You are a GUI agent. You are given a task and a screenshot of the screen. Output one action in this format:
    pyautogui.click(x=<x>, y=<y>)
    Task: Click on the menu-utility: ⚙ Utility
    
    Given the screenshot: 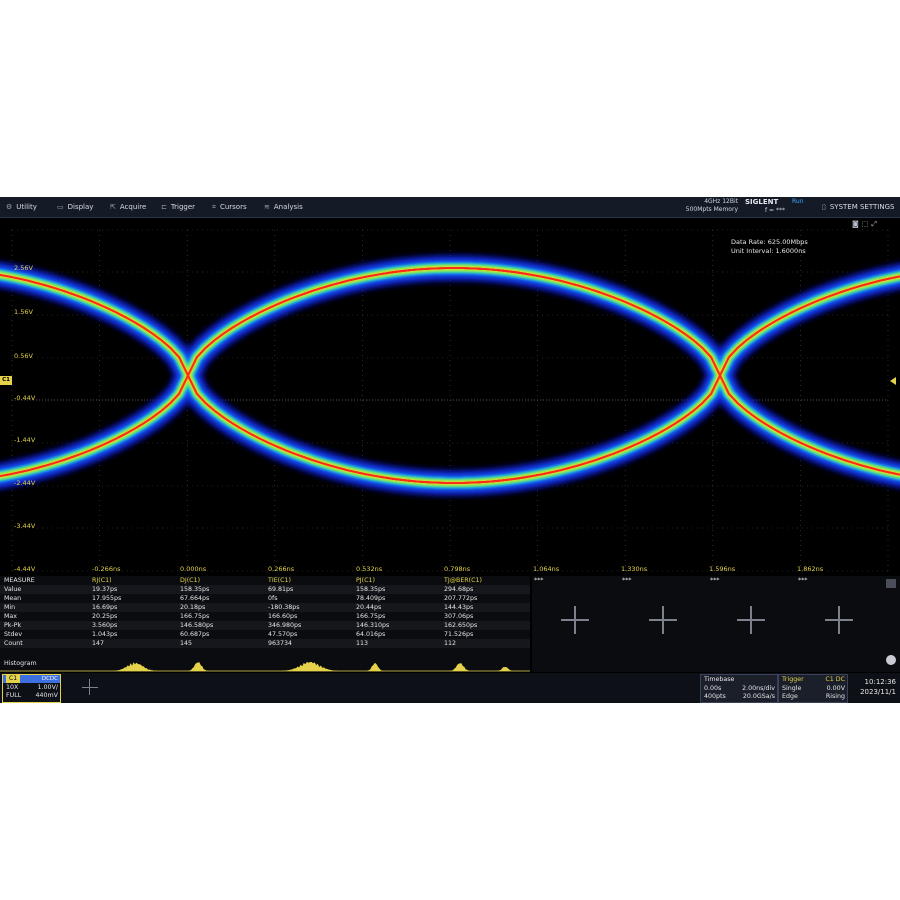 What is the action you would take?
    pyautogui.click(x=21, y=207)
    